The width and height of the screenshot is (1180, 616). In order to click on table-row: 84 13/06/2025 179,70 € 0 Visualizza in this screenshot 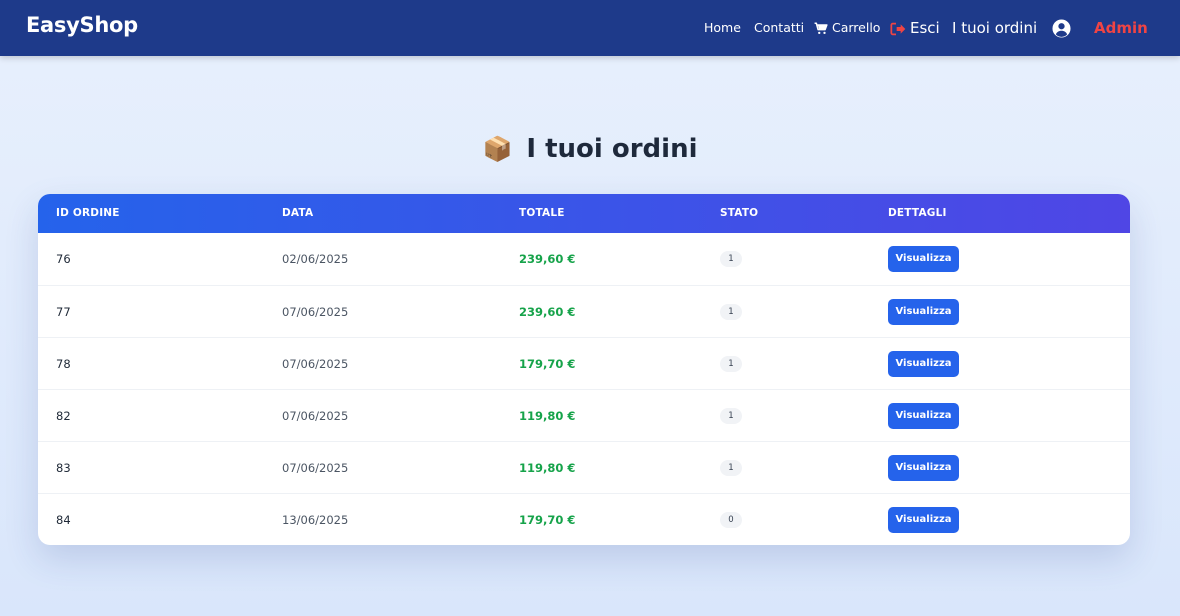, I will do `click(584, 519)`.